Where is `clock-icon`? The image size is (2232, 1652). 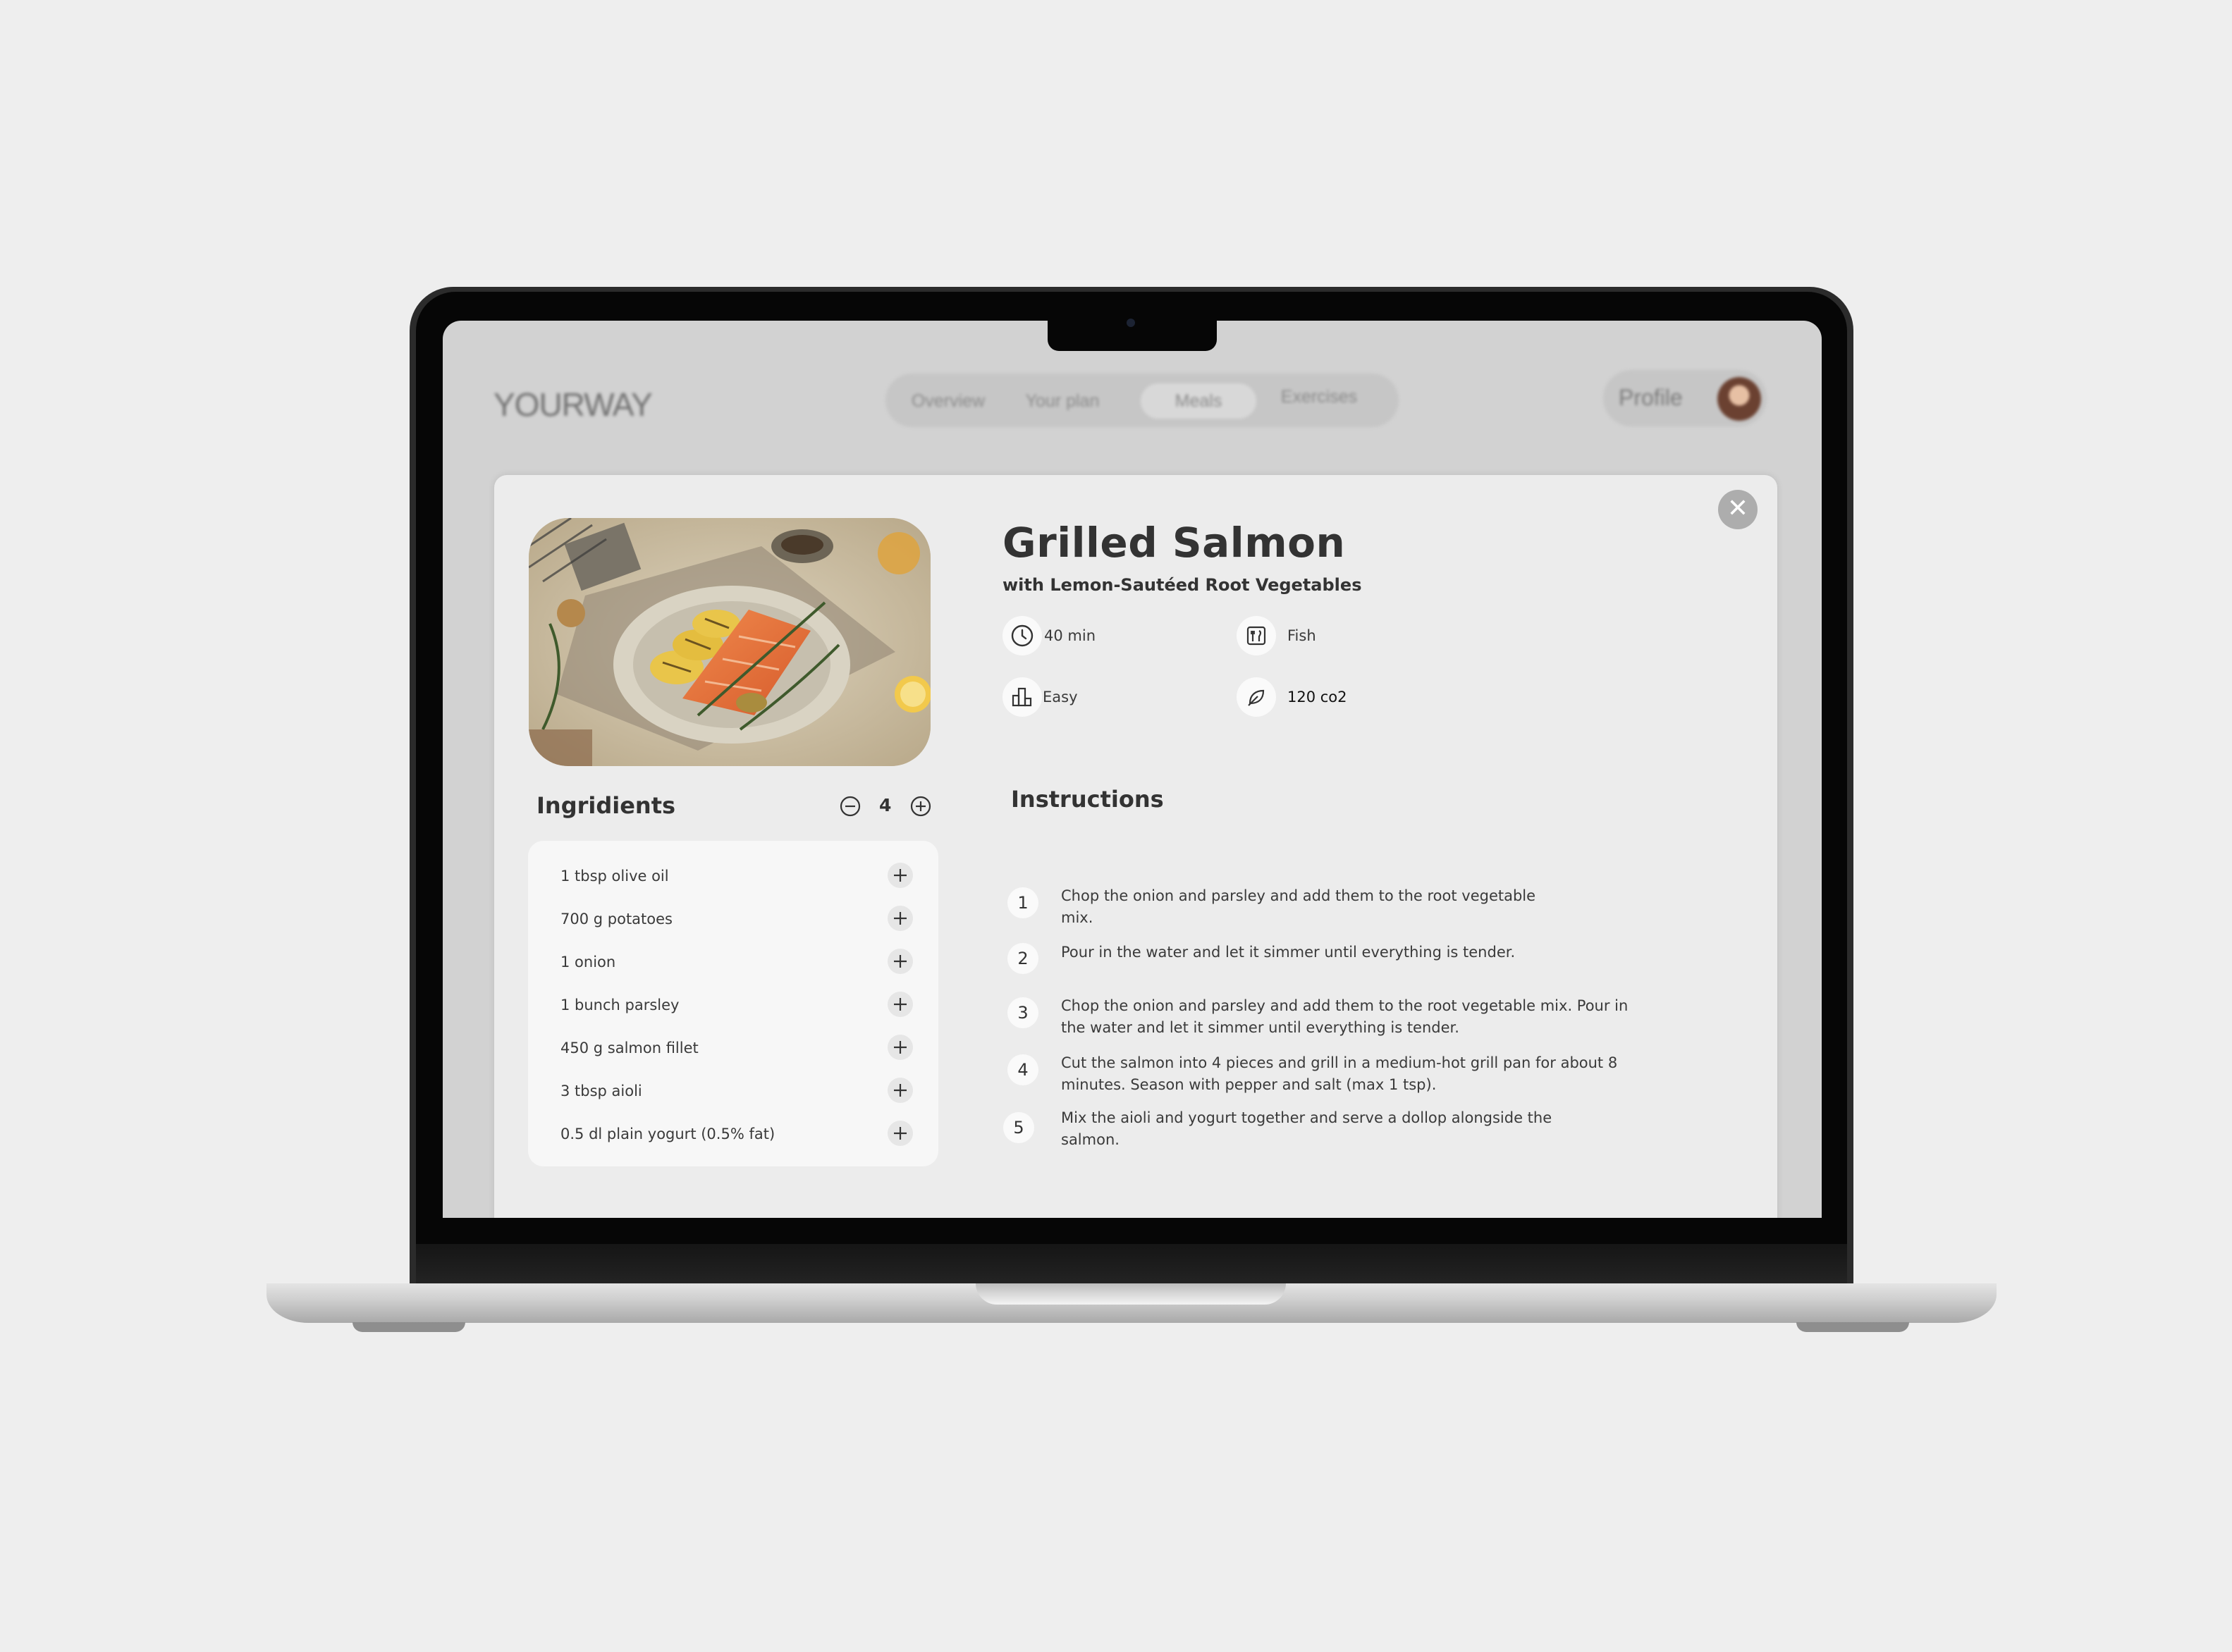 clock-icon is located at coordinates (1022, 635).